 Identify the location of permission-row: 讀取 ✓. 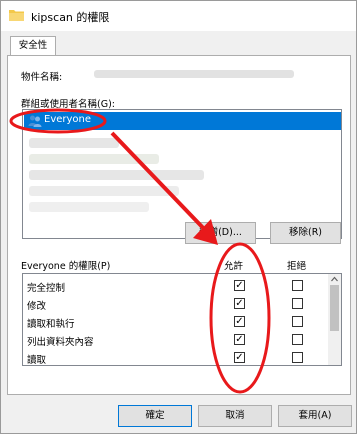
(175, 358).